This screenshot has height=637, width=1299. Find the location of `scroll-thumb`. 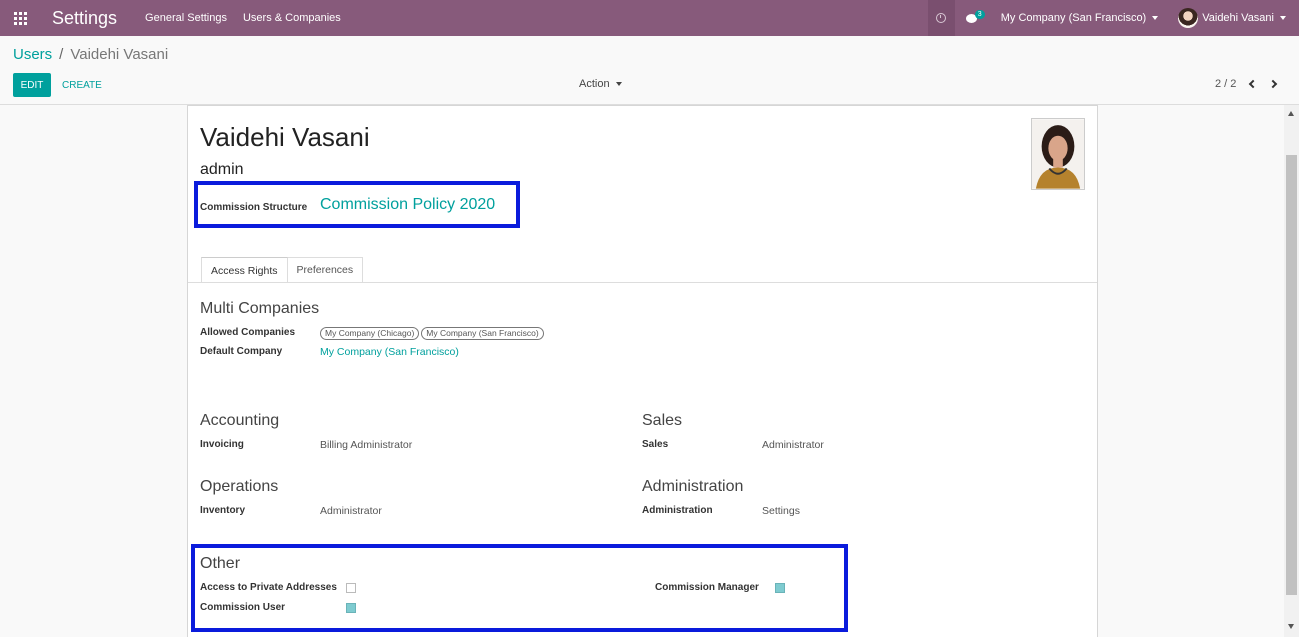

scroll-thumb is located at coordinates (1291, 375).